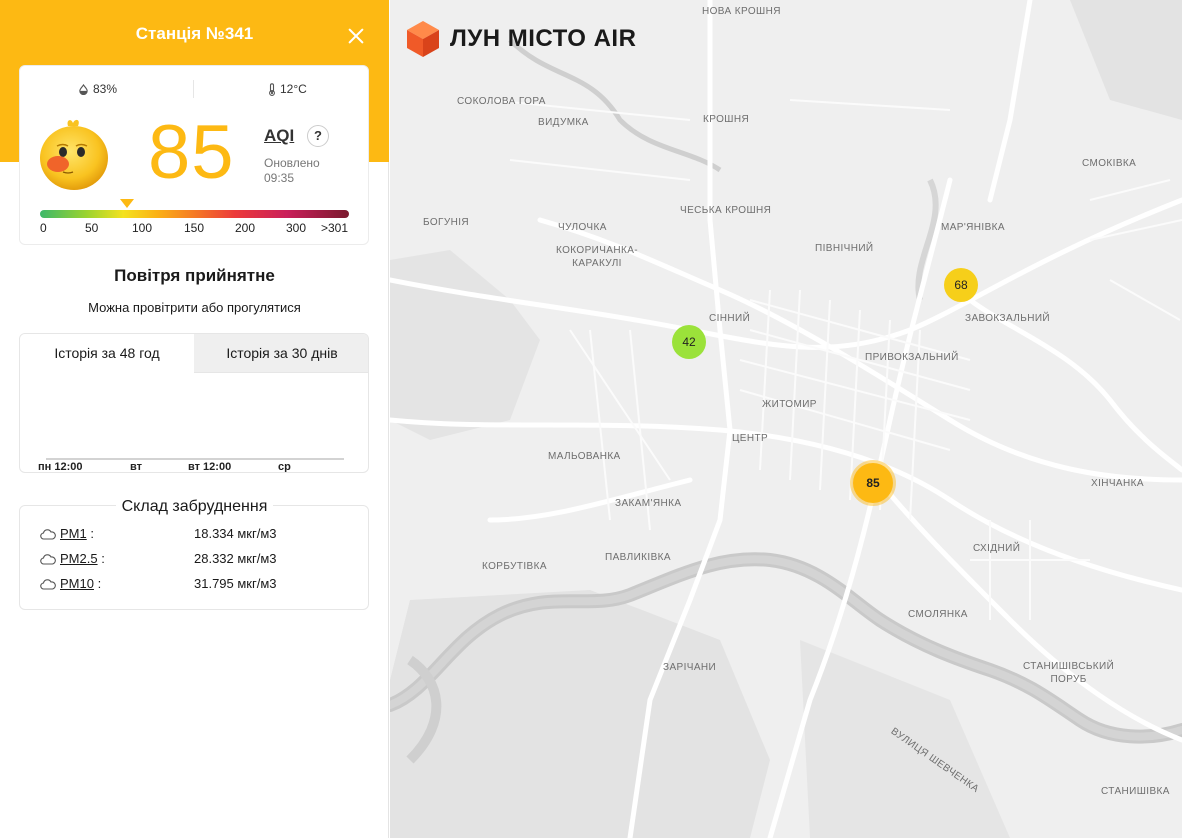 This screenshot has height=838, width=1182. Describe the element at coordinates (961, 285) in the screenshot. I see `station-marker: 68` at that location.